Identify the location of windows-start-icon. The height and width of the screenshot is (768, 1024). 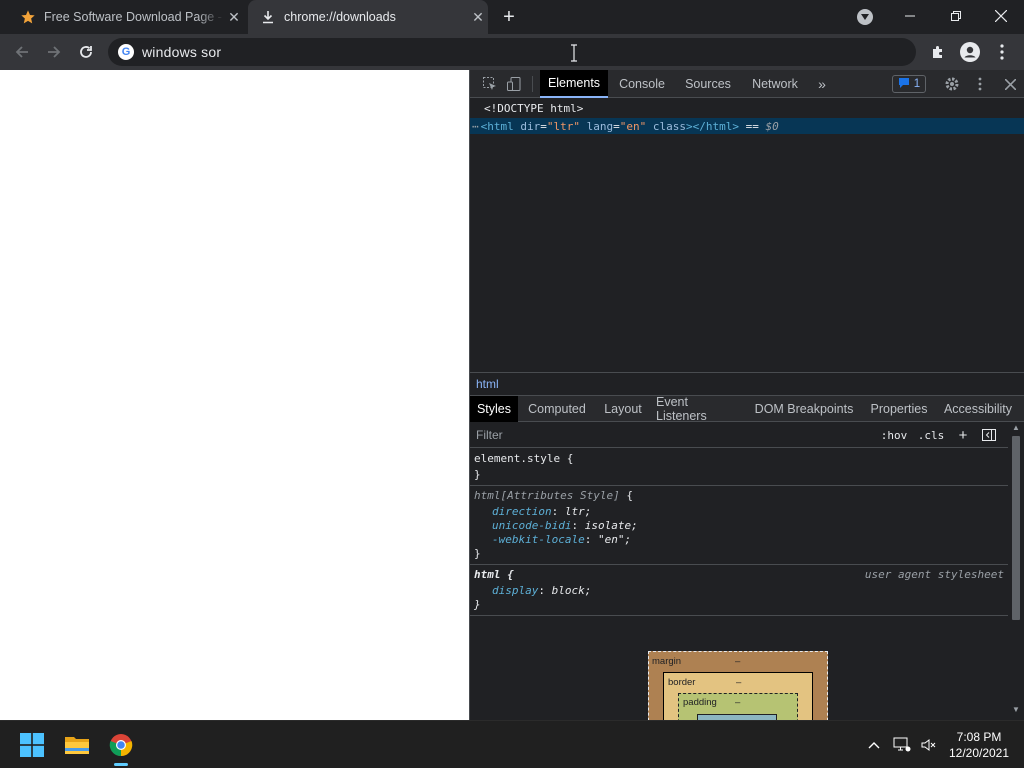
(32, 745).